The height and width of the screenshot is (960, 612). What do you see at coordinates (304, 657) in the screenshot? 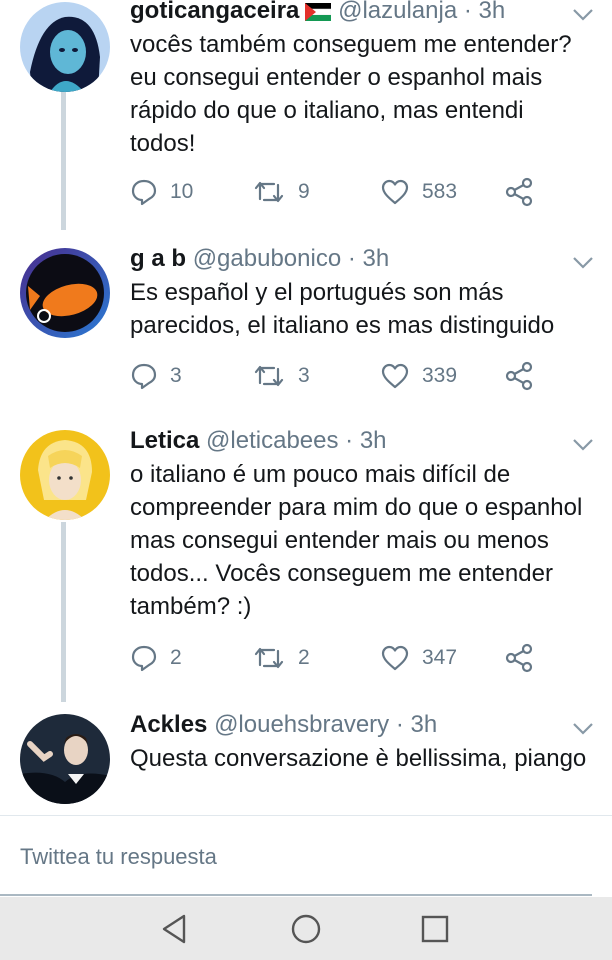
I see `retweet-count: 2` at bounding box center [304, 657].